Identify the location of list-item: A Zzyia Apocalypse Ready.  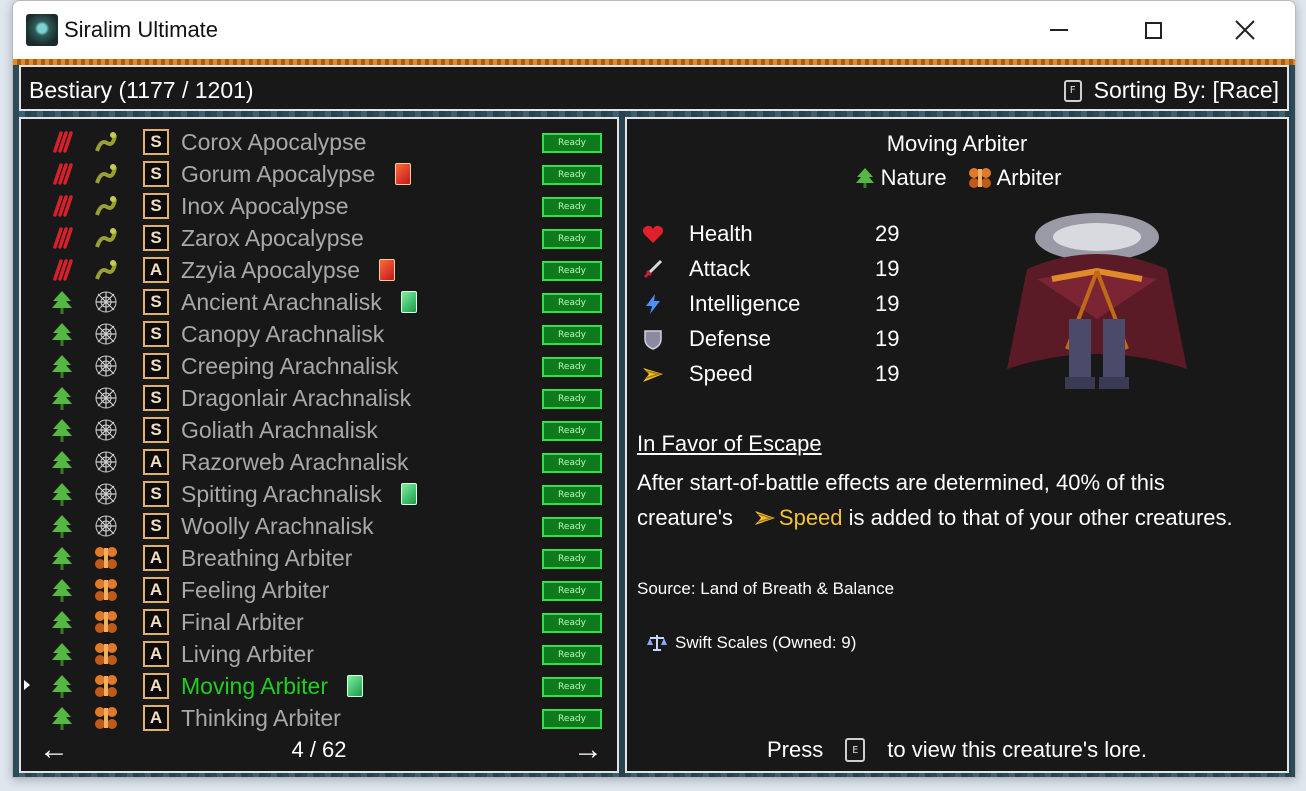
(319, 269).